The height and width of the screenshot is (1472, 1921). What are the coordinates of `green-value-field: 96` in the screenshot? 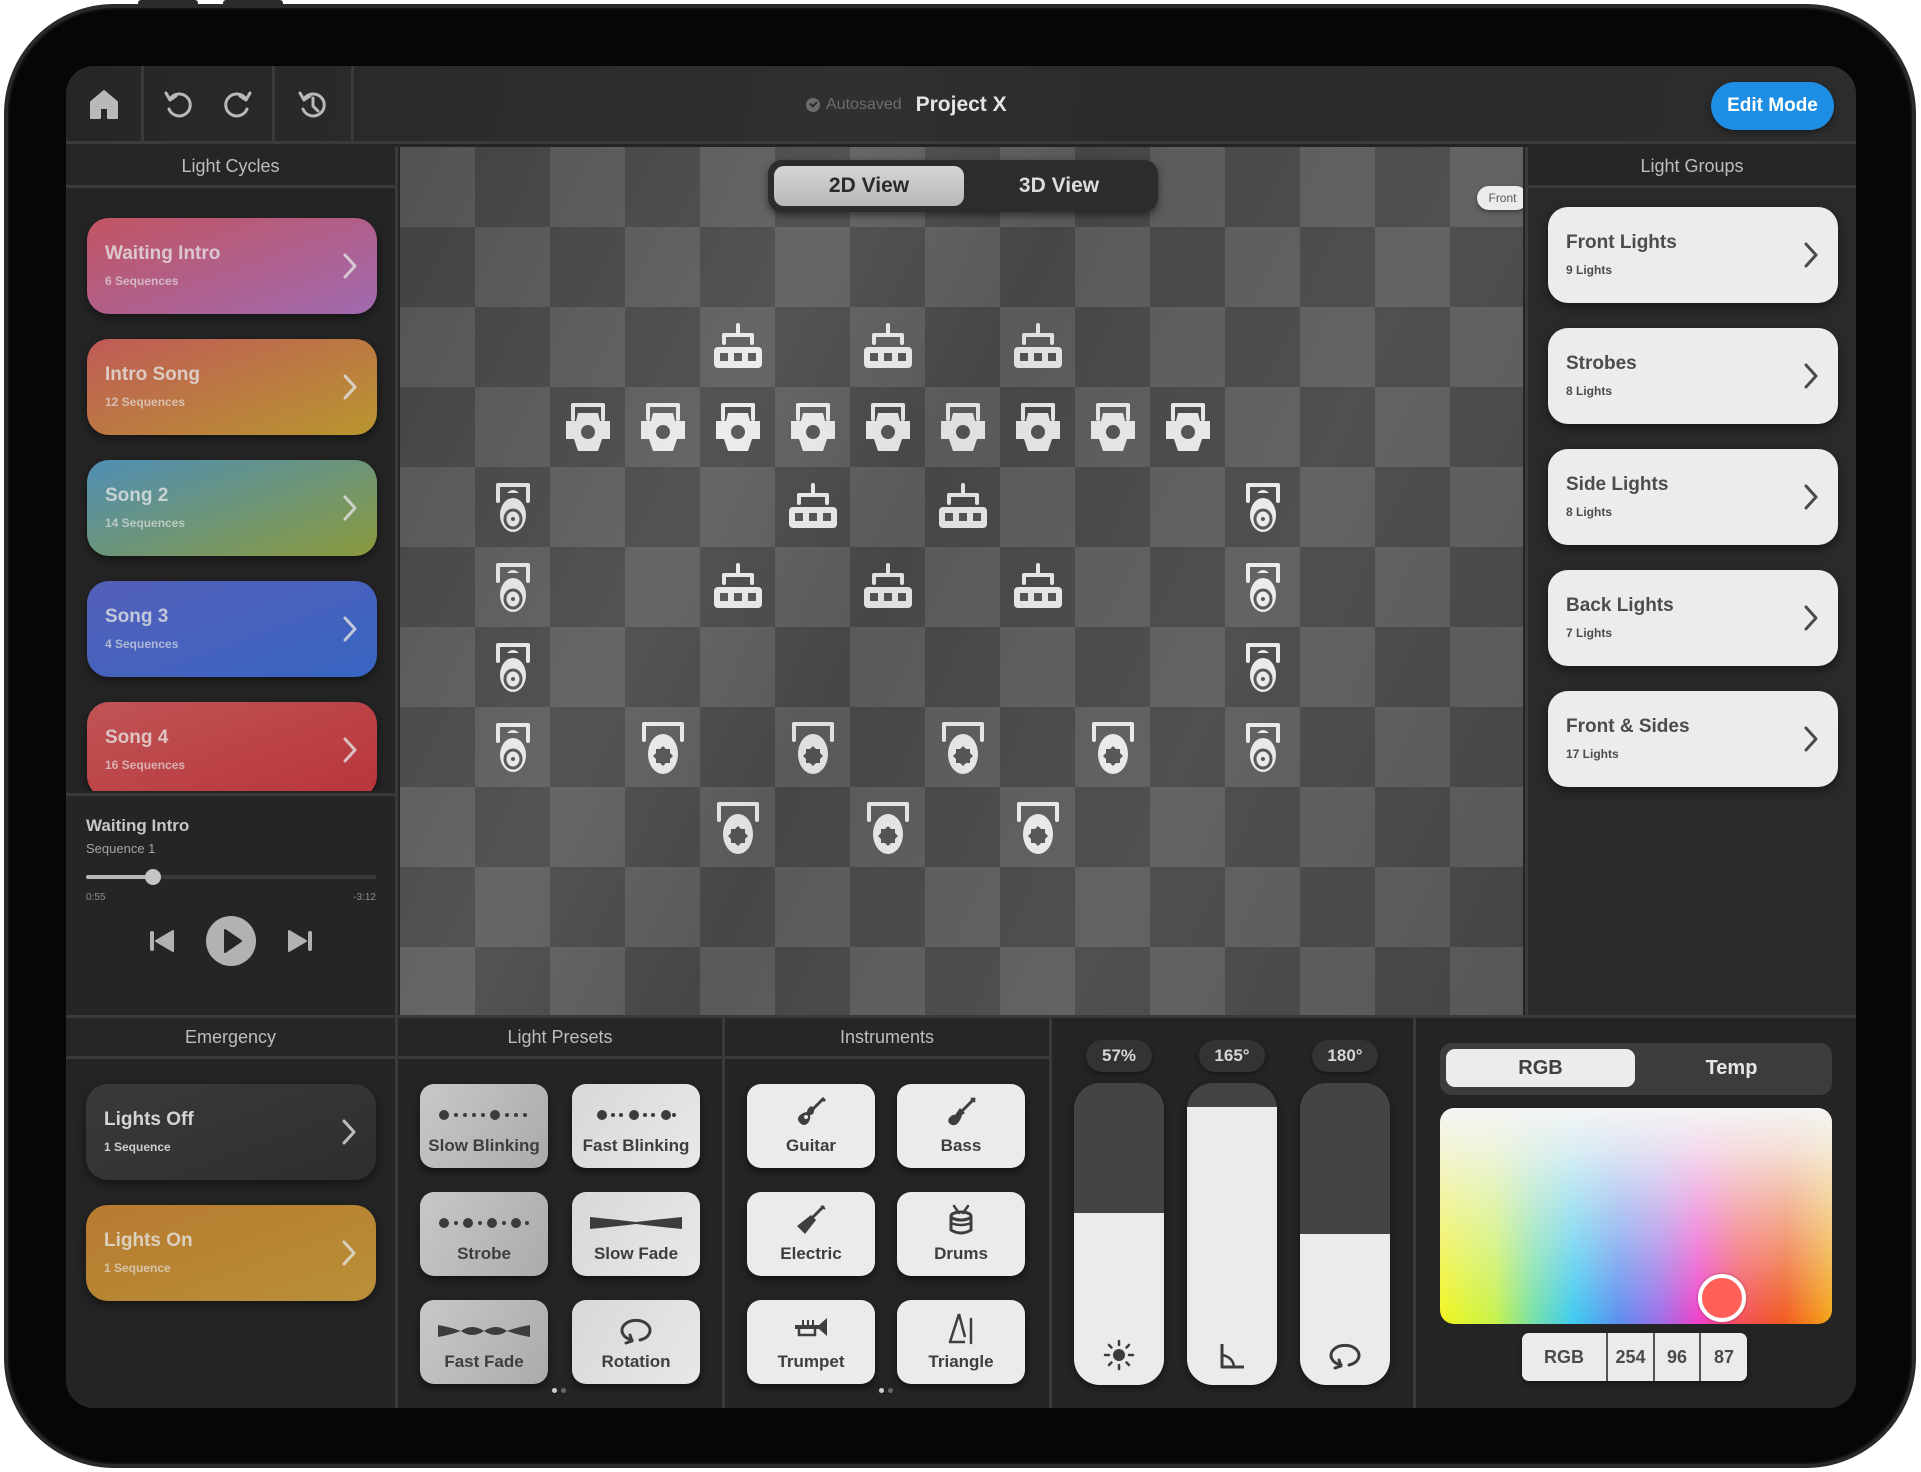 It's located at (1678, 1357).